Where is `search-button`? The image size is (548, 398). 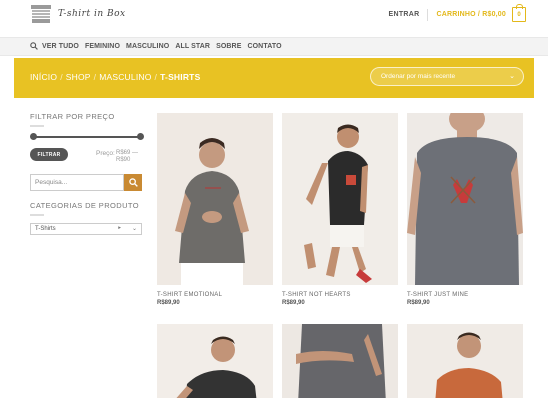 search-button is located at coordinates (133, 182).